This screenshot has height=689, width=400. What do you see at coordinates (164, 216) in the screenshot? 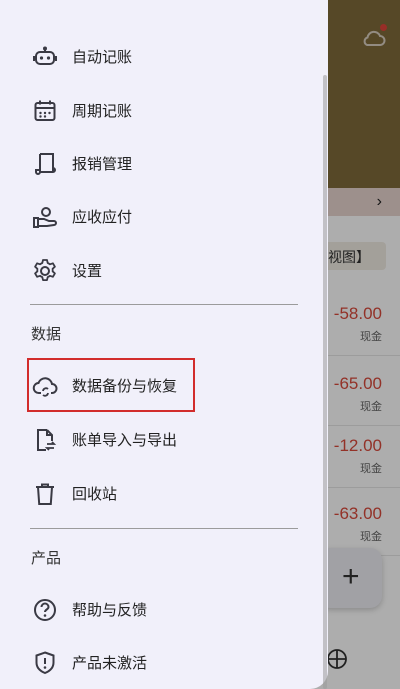
I see `menu-item-receivables-payables: 应收应付` at bounding box center [164, 216].